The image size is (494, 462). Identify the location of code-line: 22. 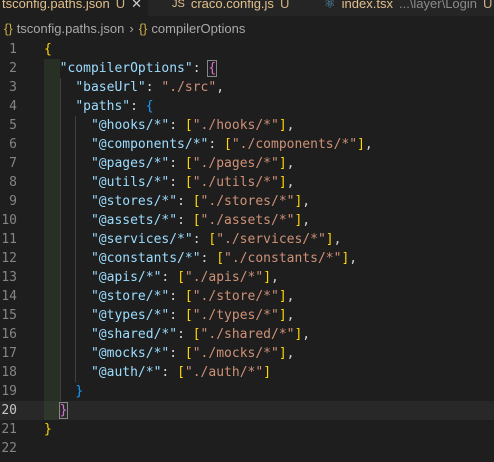
(247, 448).